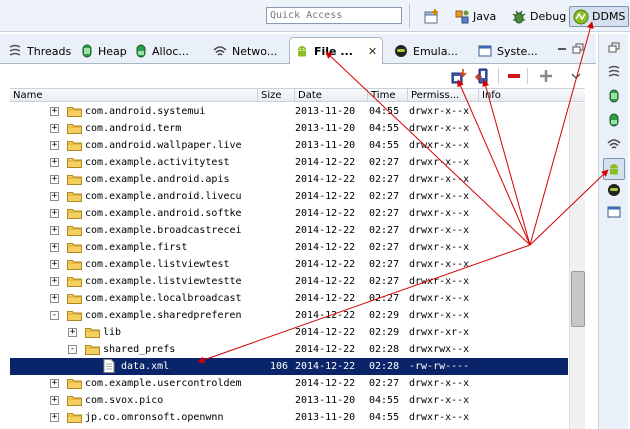 The image size is (630, 429). Describe the element at coordinates (276, 95) in the screenshot. I see `column-header-size: Size` at that location.